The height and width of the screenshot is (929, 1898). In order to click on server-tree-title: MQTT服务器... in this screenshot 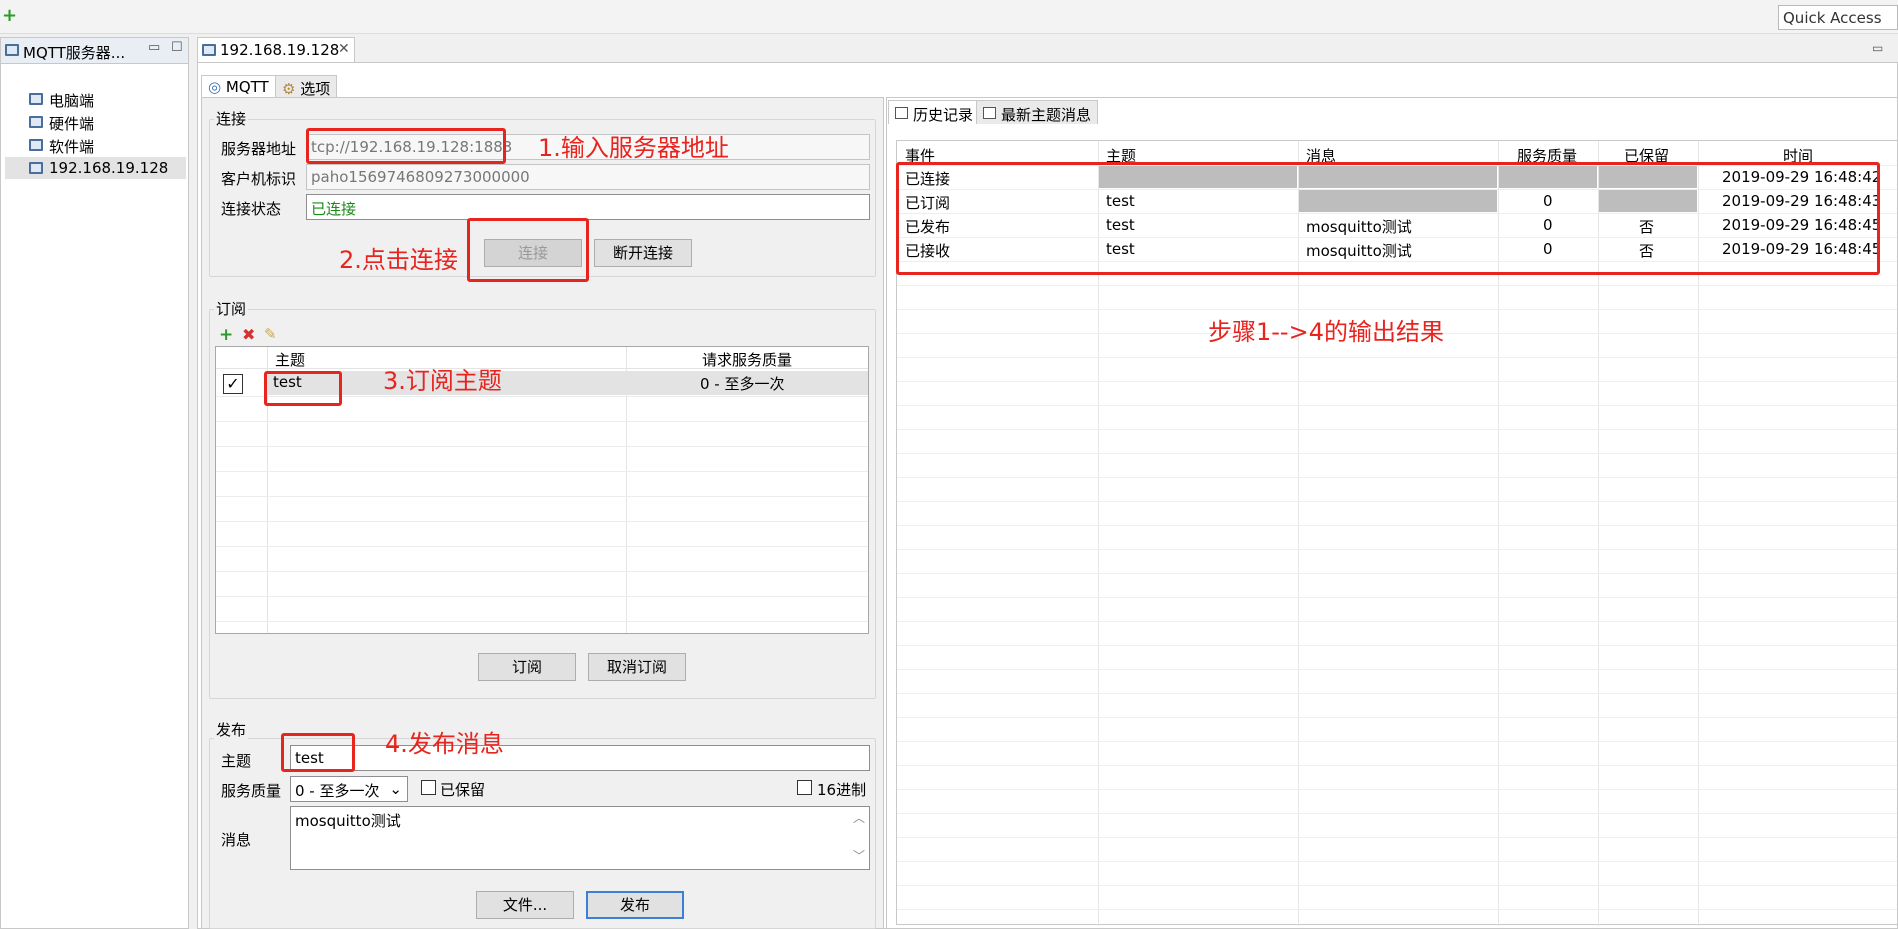, I will do `click(74, 53)`.